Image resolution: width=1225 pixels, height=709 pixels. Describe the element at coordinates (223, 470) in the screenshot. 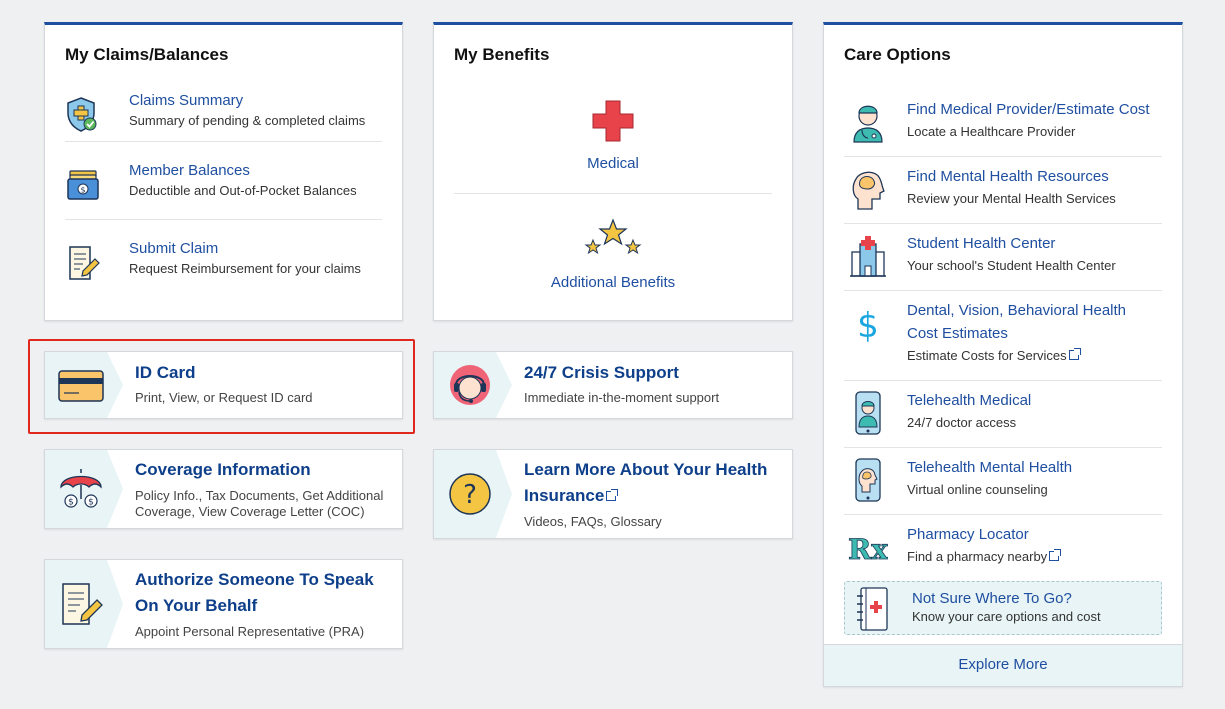

I see `coverage-info-title: Coverage Information` at that location.